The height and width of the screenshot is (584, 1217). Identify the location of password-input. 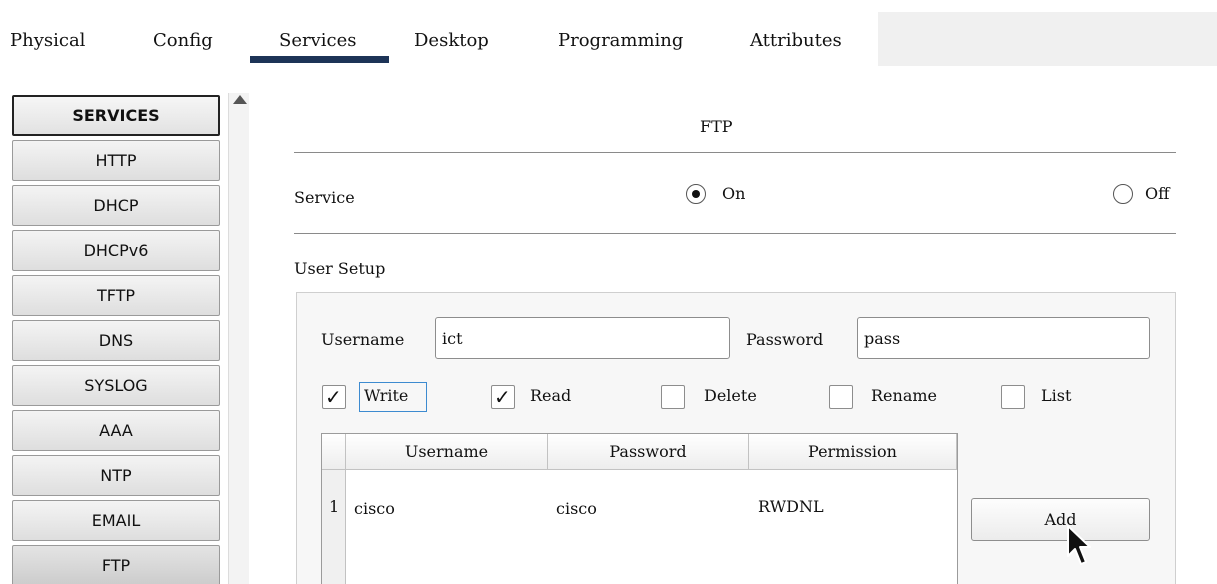
(1003, 338).